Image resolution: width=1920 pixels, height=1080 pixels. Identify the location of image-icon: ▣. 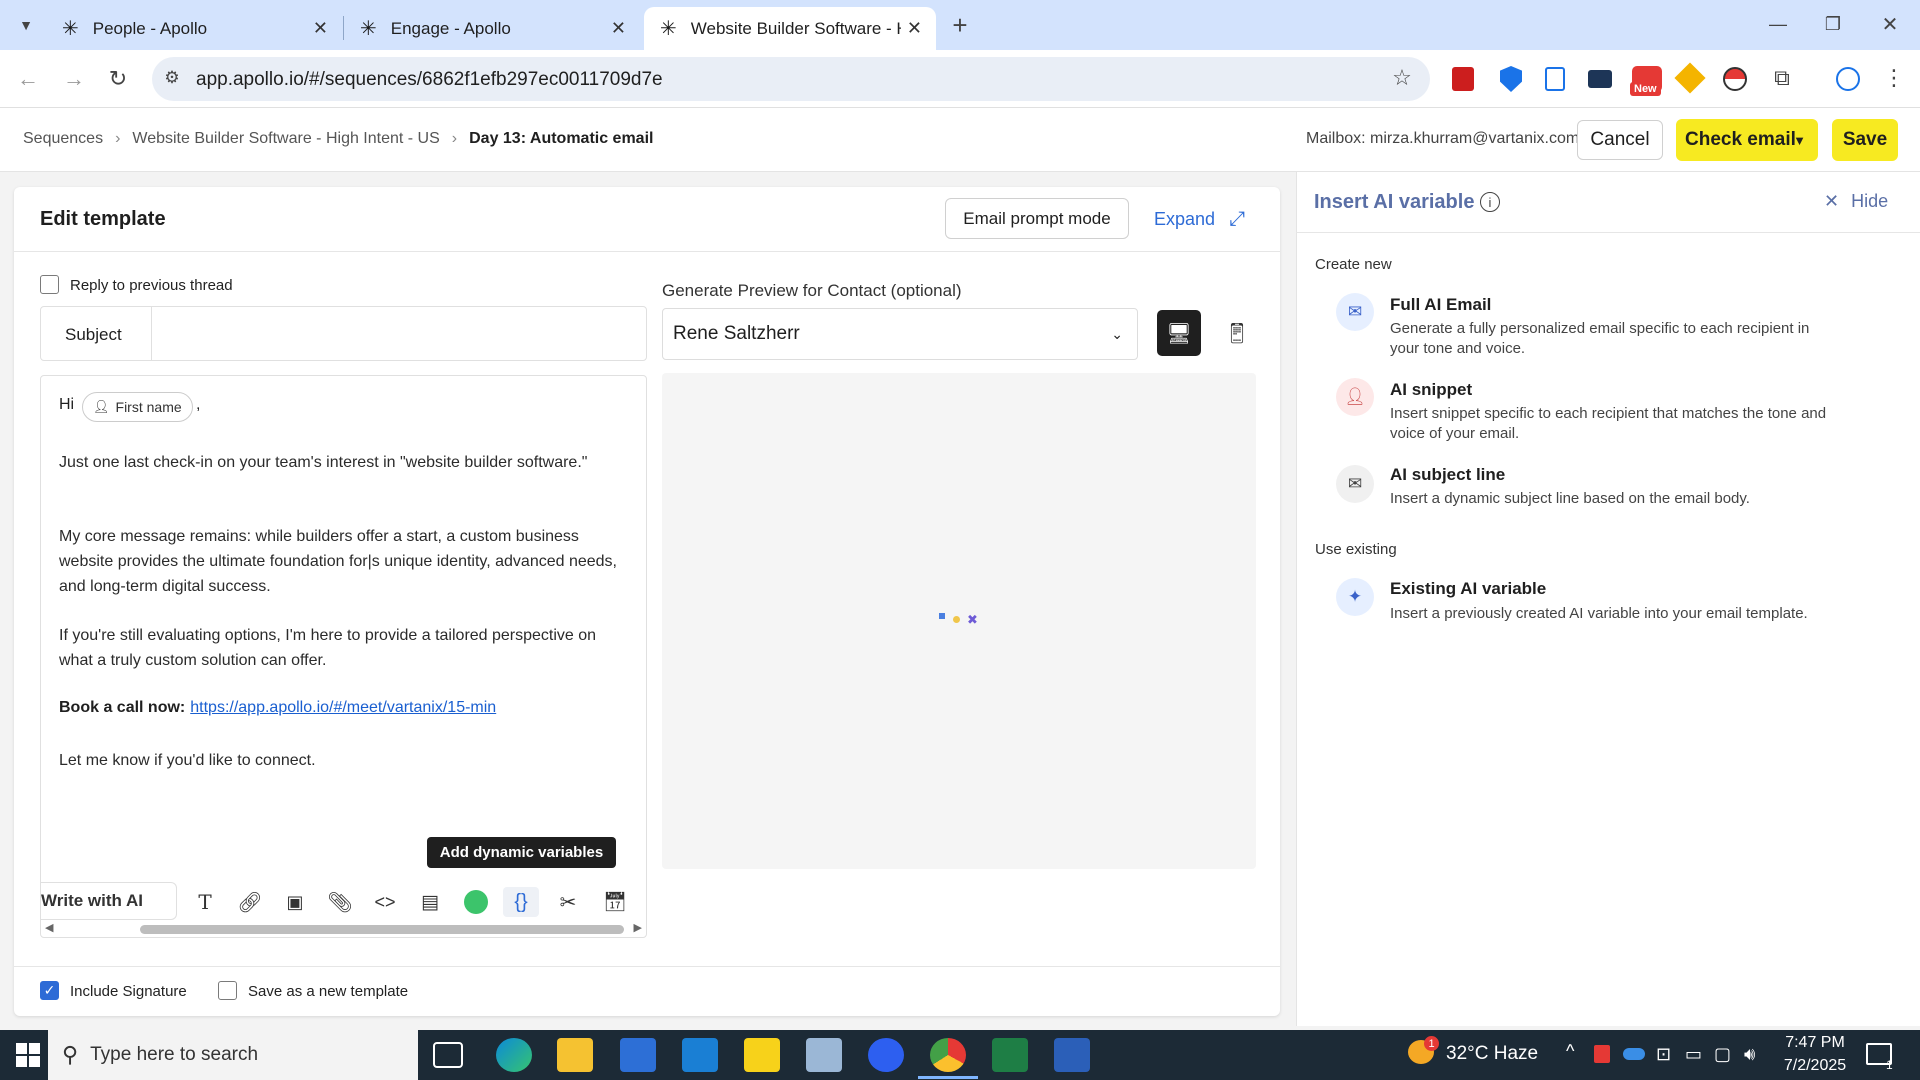
(295, 902).